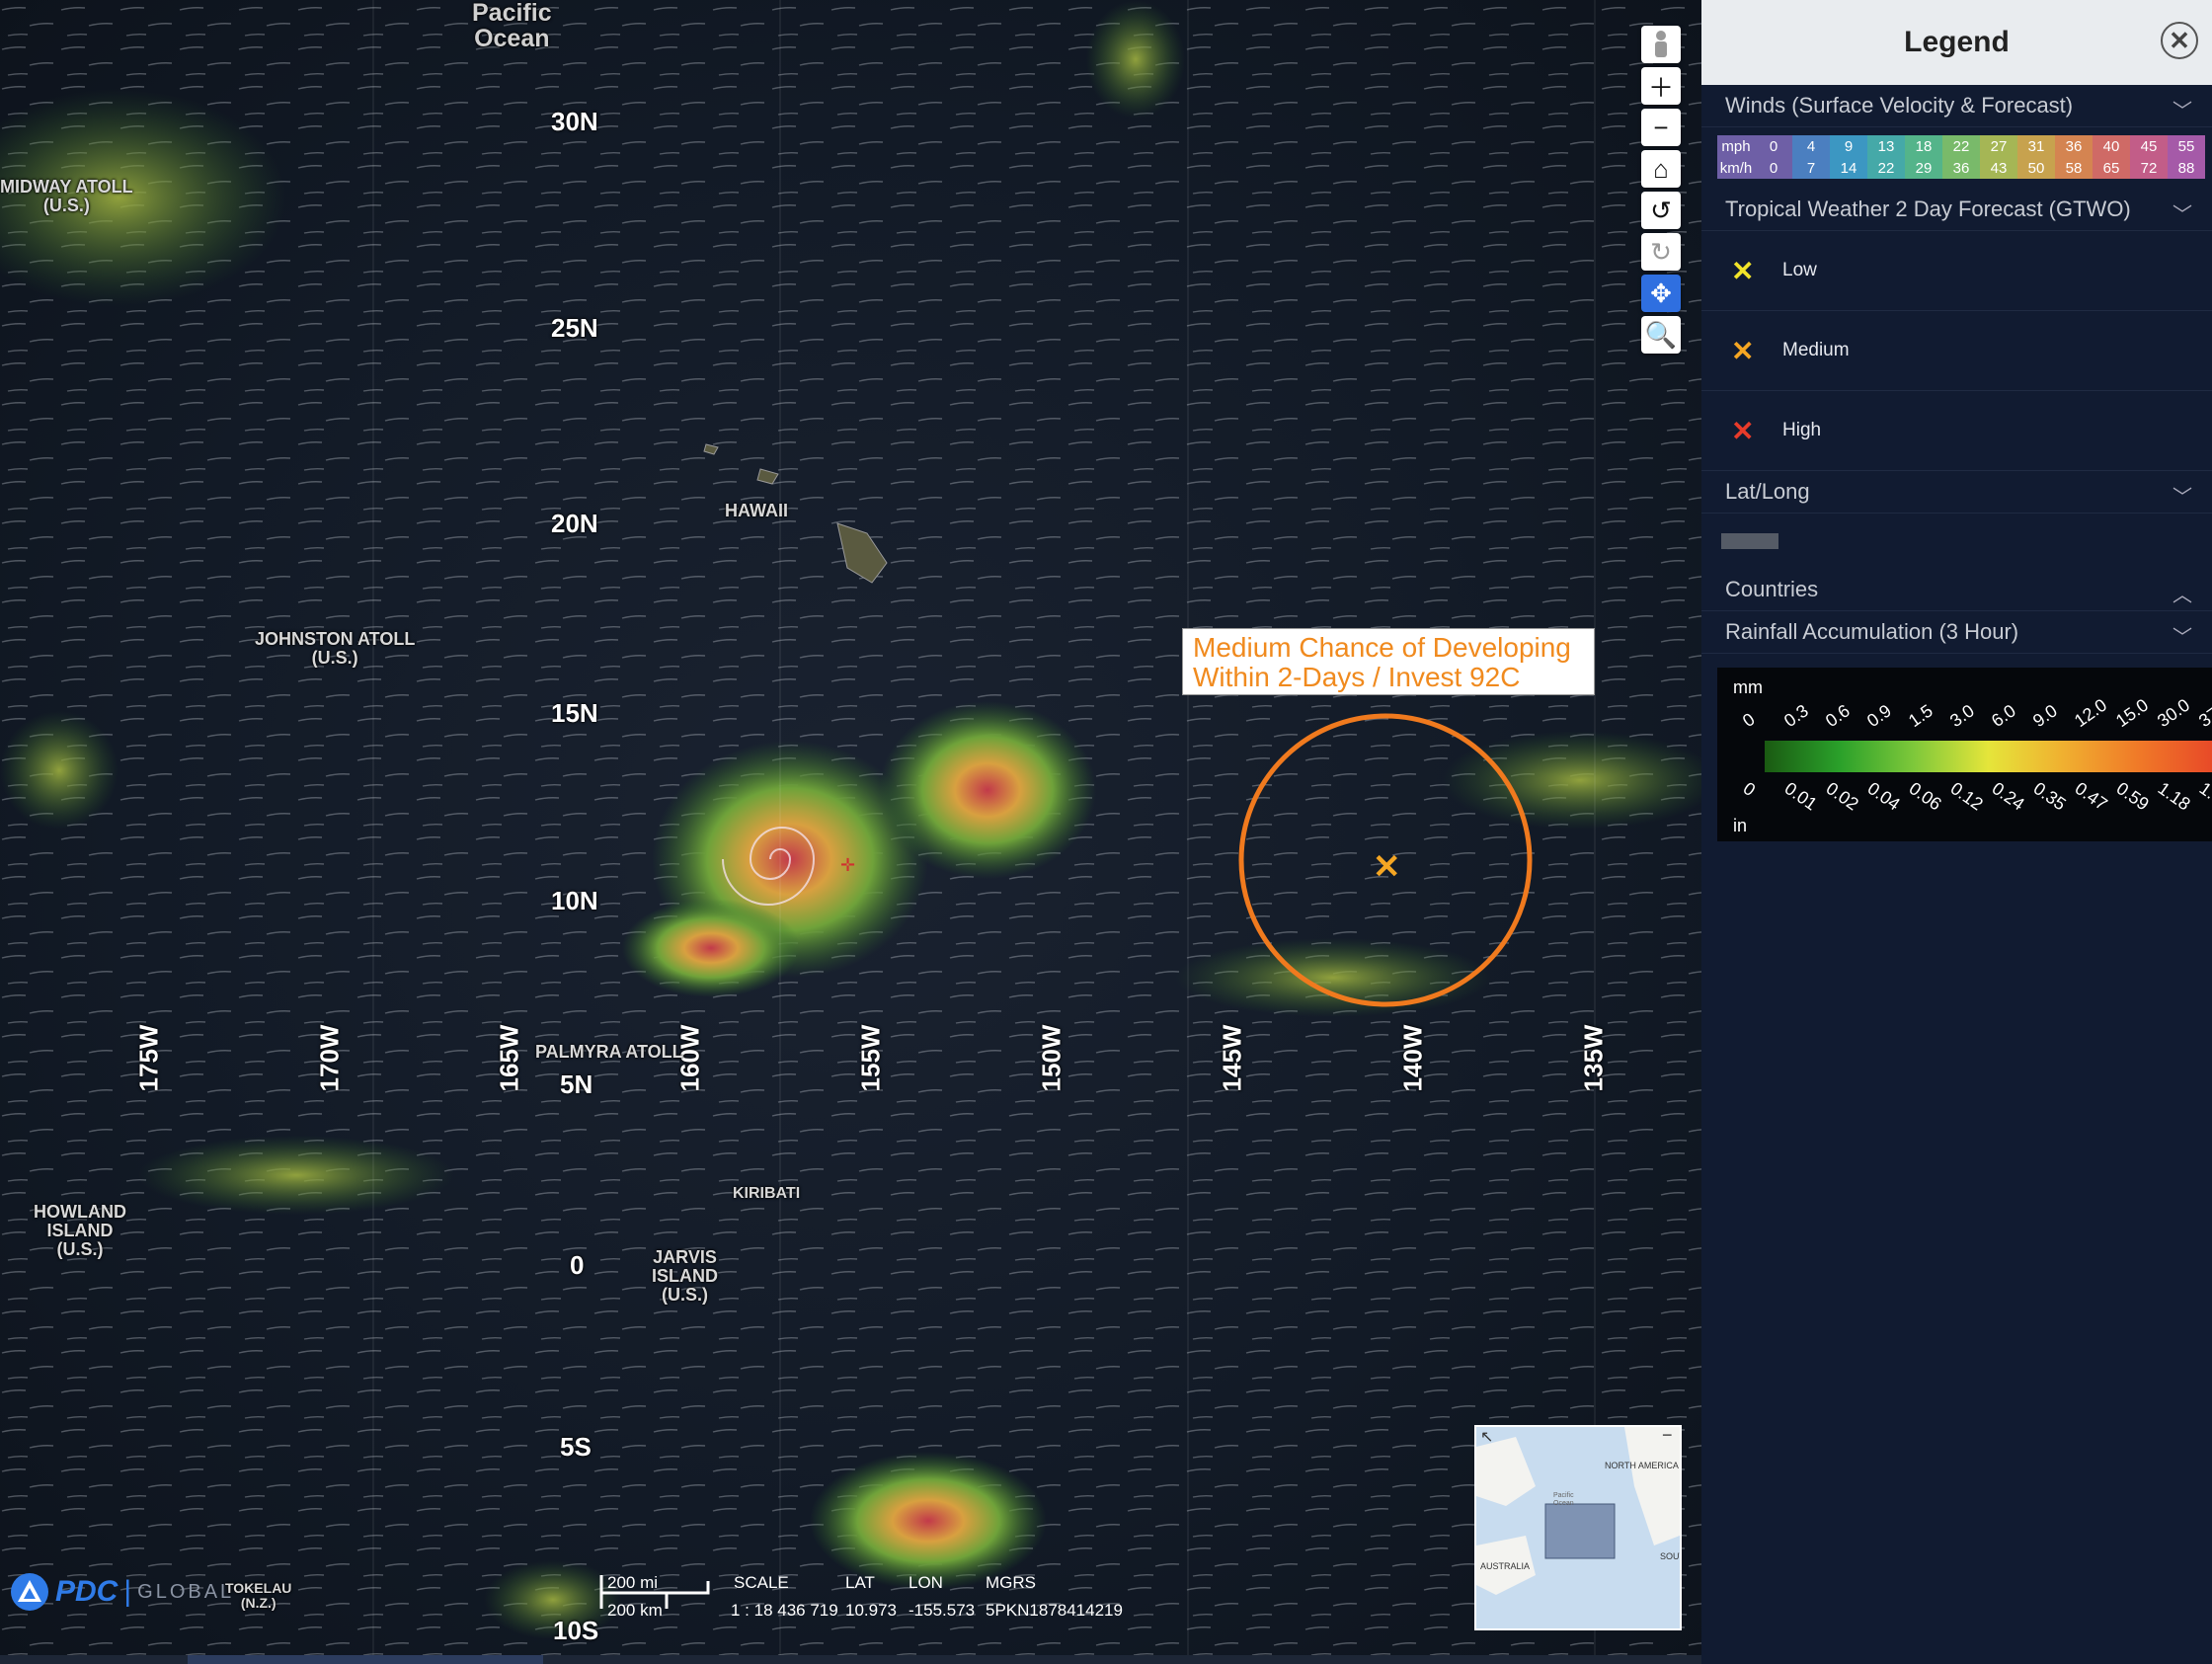 This screenshot has height=1664, width=2212. I want to click on mgrs-readout-value: 5PKN1878414219, so click(1054, 1610).